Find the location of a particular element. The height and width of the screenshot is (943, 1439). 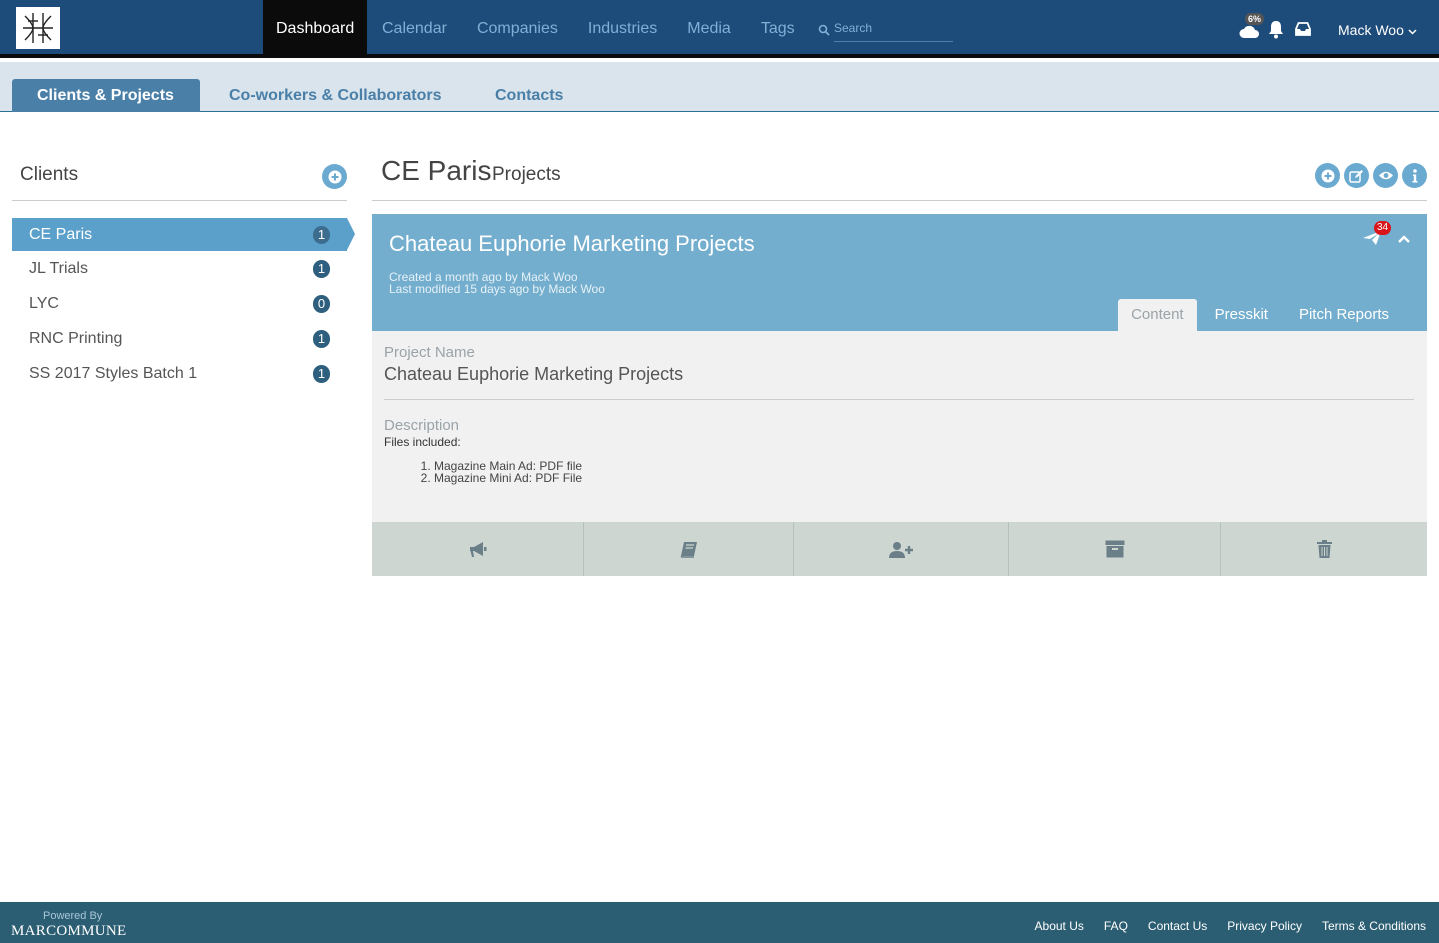

presskit-button is located at coordinates (689, 549).